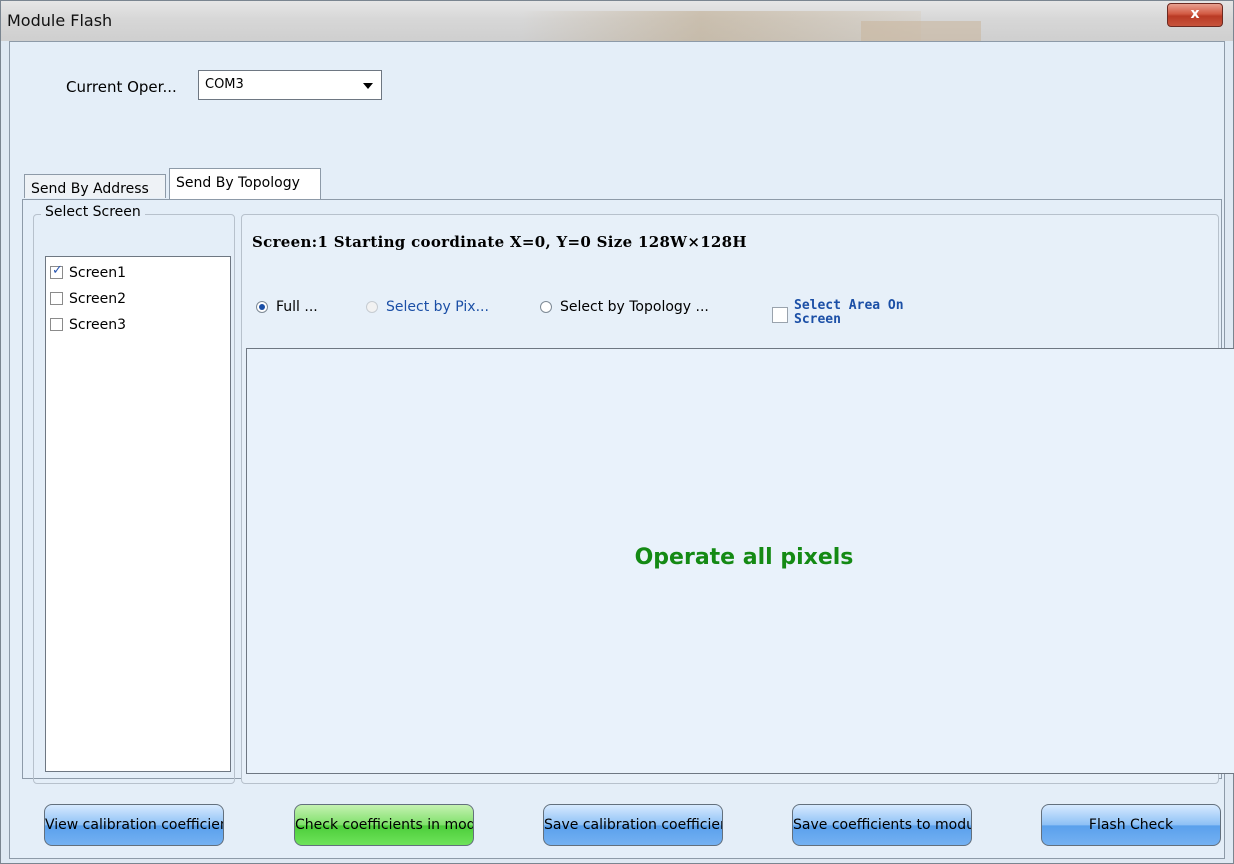  What do you see at coordinates (921, 31) in the screenshot?
I see `titlebar-glass-highlight` at bounding box center [921, 31].